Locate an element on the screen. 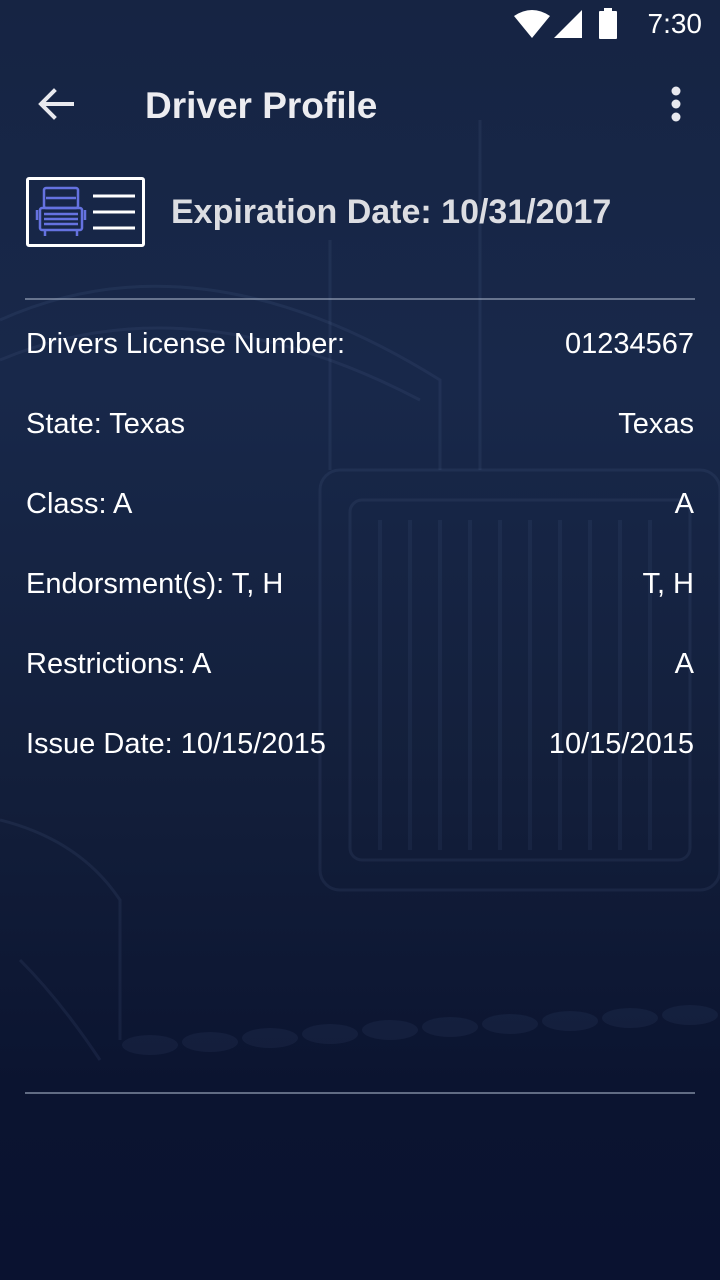  status-time: 7:30 is located at coordinates (675, 23).